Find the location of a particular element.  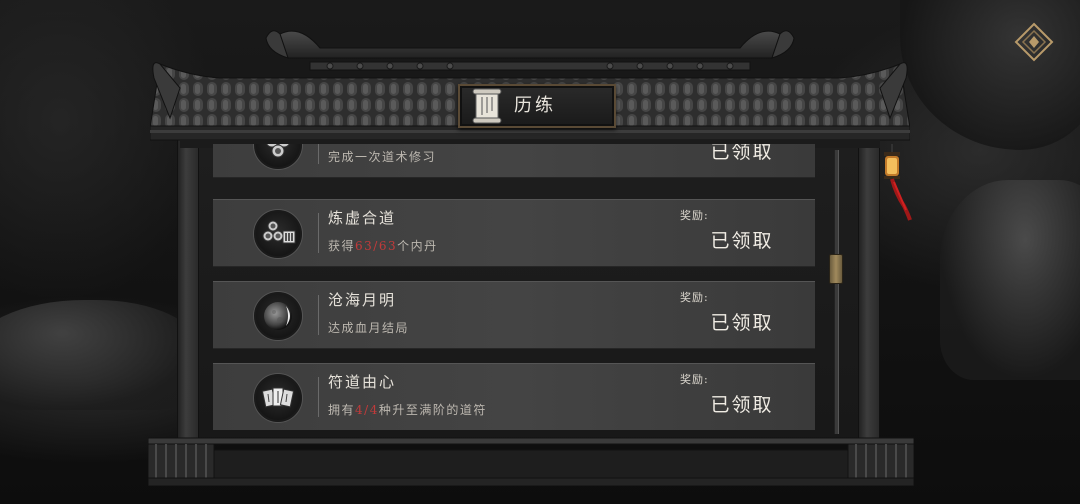

task-row: 符道由心 拥有4/4种升至满阶的道符 奖励: 已领取 is located at coordinates (514, 396).